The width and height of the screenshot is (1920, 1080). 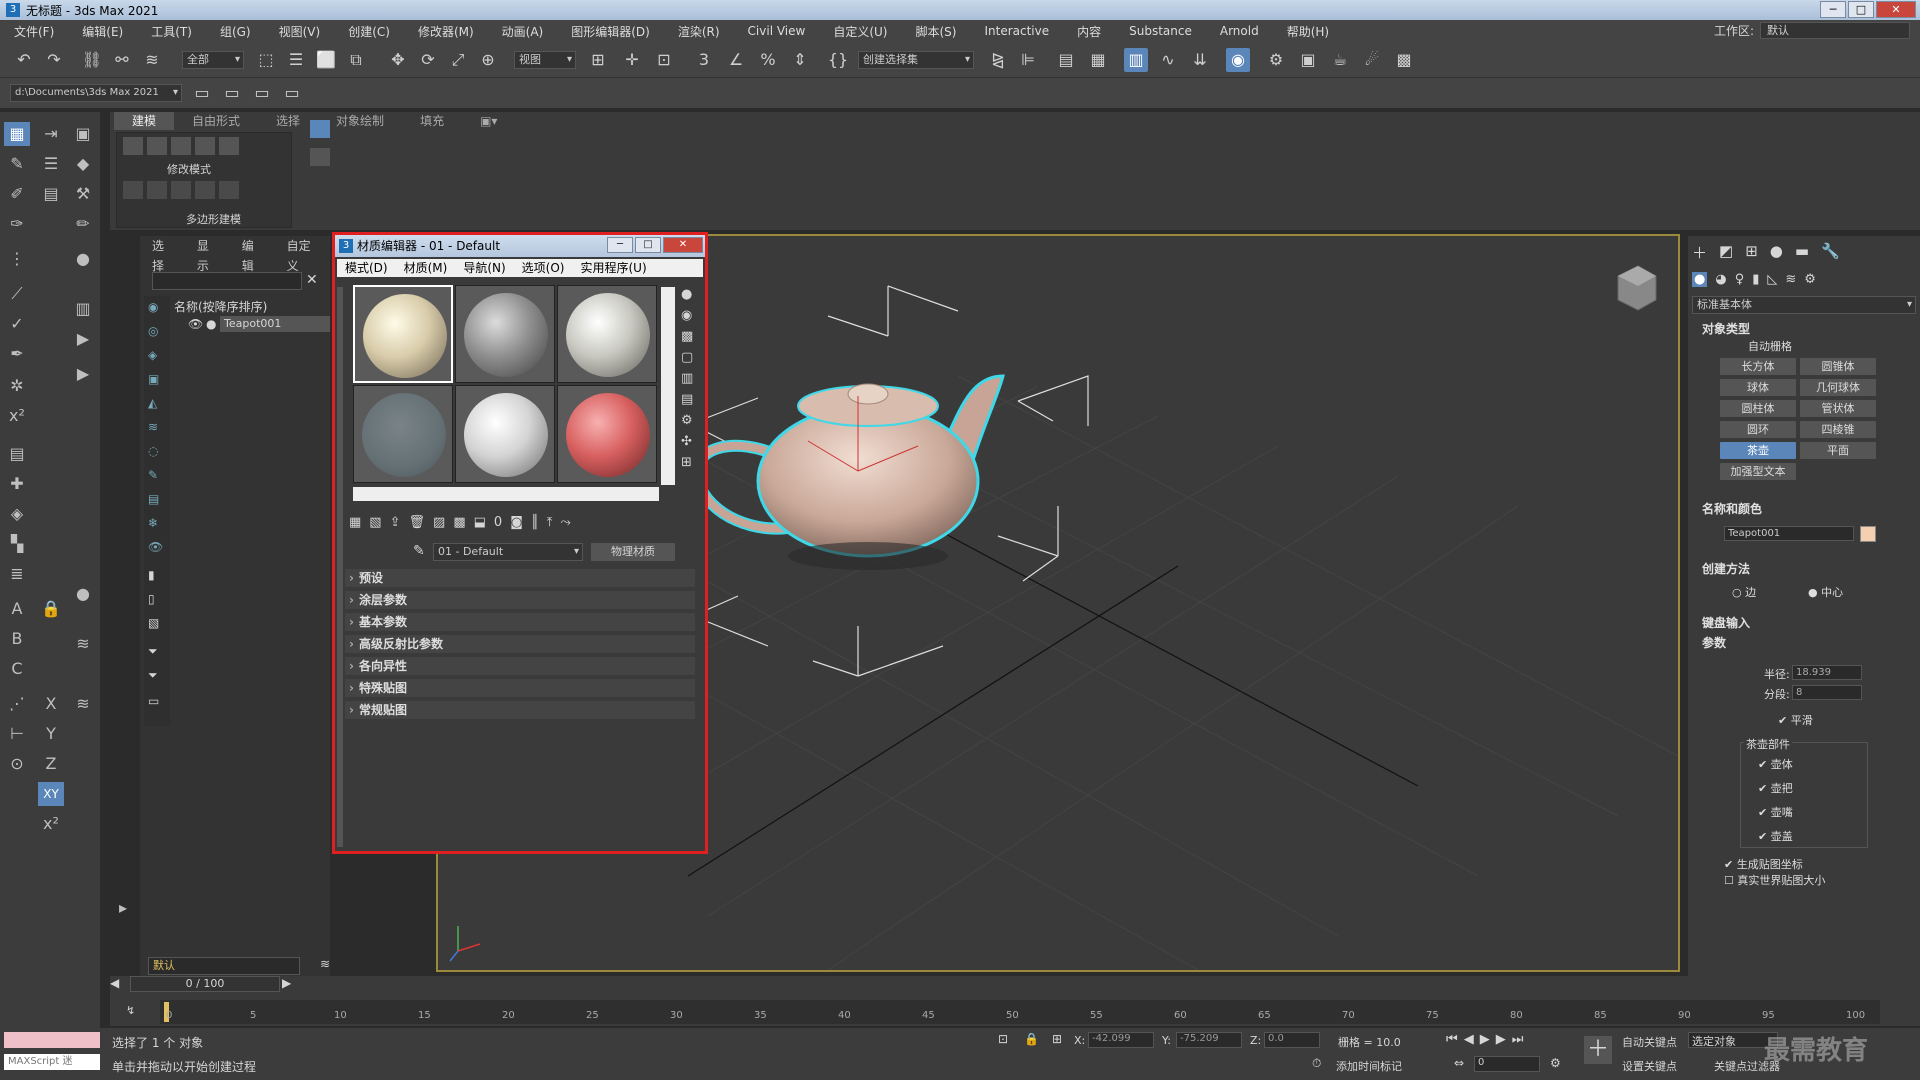 What do you see at coordinates (51, 734) in the screenshot?
I see `axis-y-icon: Y` at bounding box center [51, 734].